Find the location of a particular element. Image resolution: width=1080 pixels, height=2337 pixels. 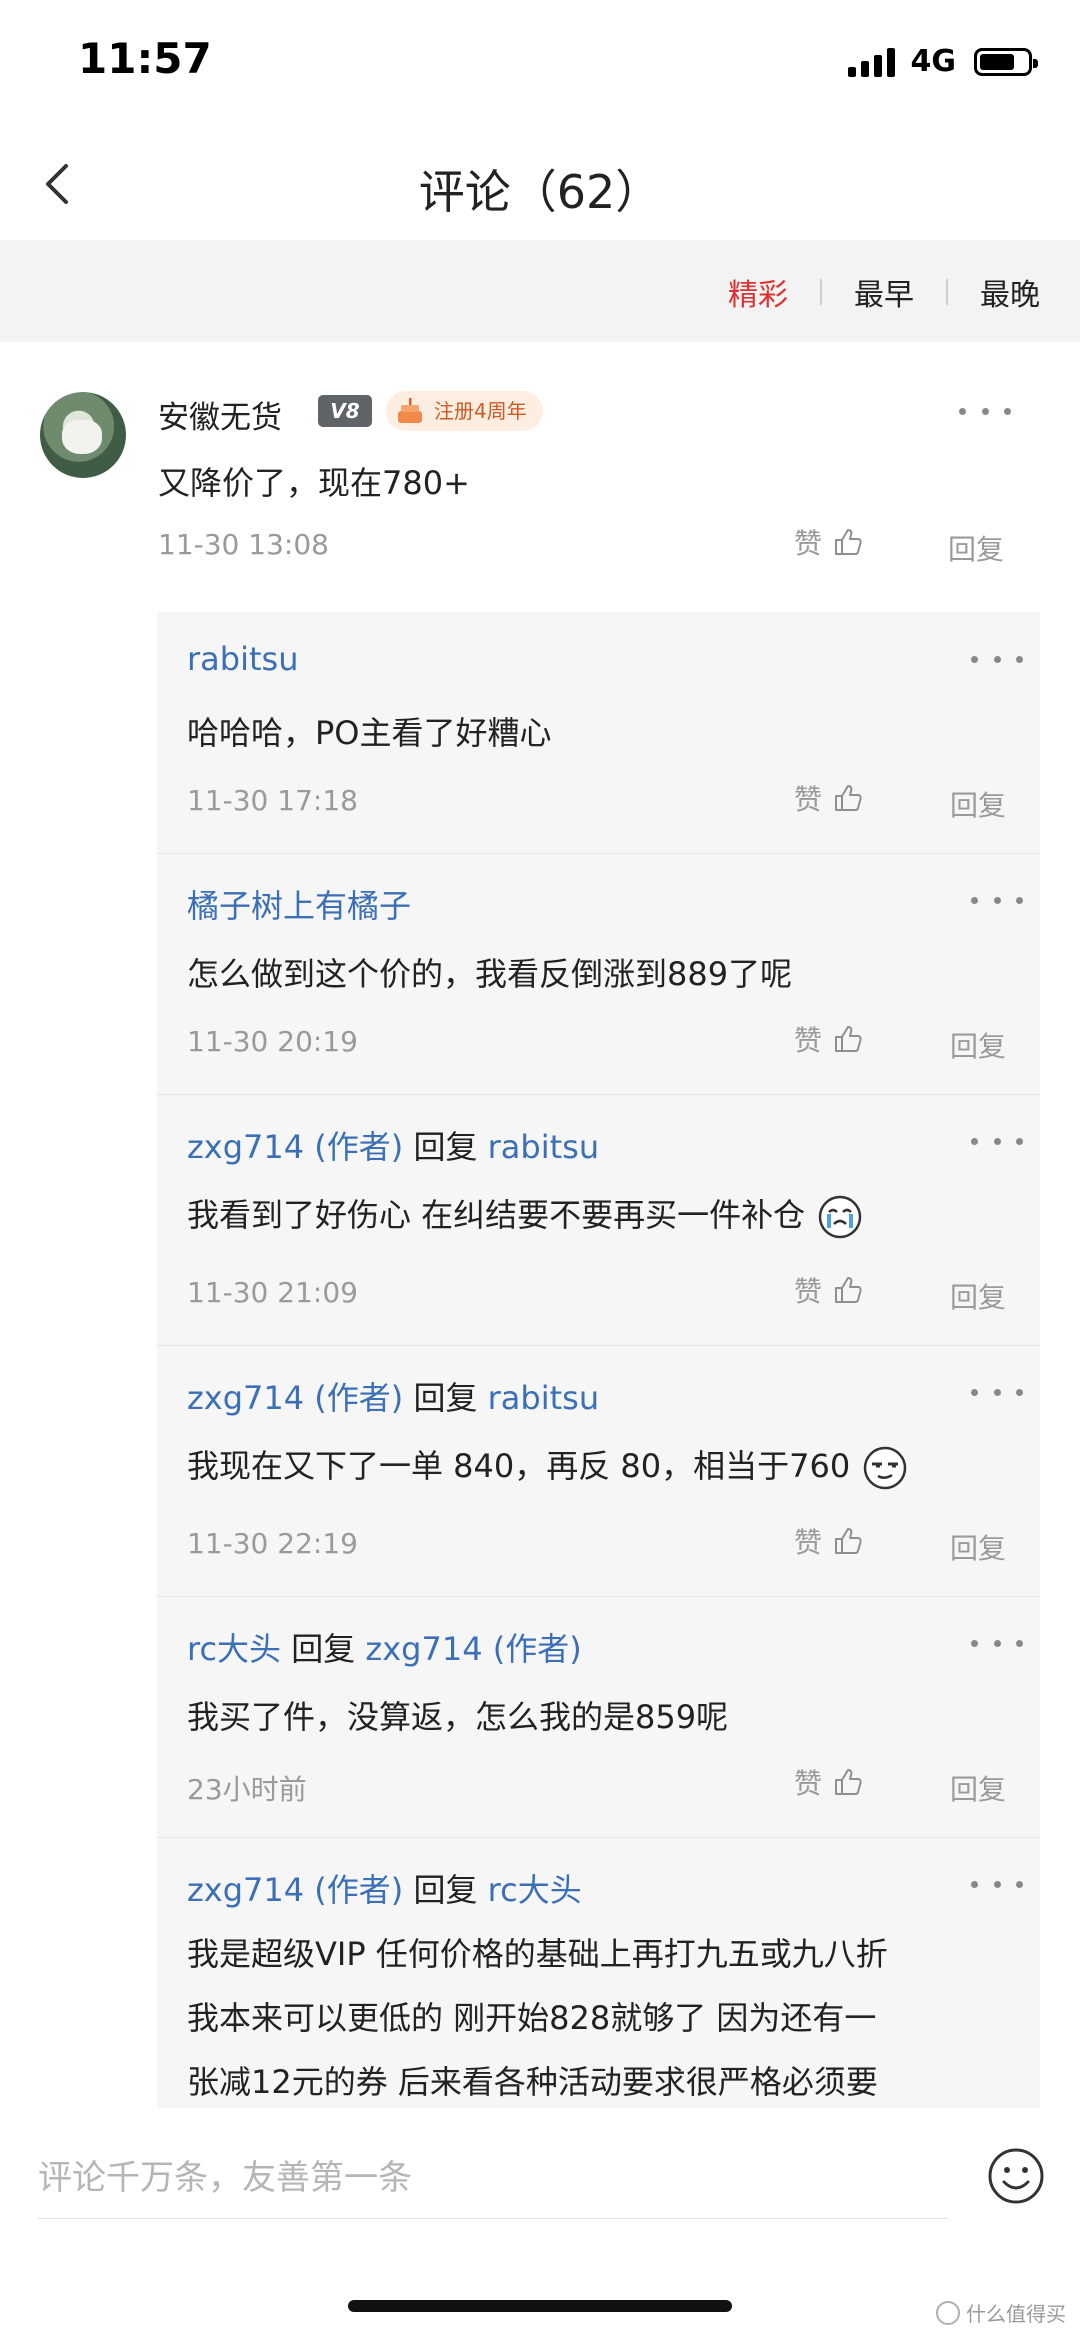

reply-time: 11-30 17:18 is located at coordinates (272, 800).